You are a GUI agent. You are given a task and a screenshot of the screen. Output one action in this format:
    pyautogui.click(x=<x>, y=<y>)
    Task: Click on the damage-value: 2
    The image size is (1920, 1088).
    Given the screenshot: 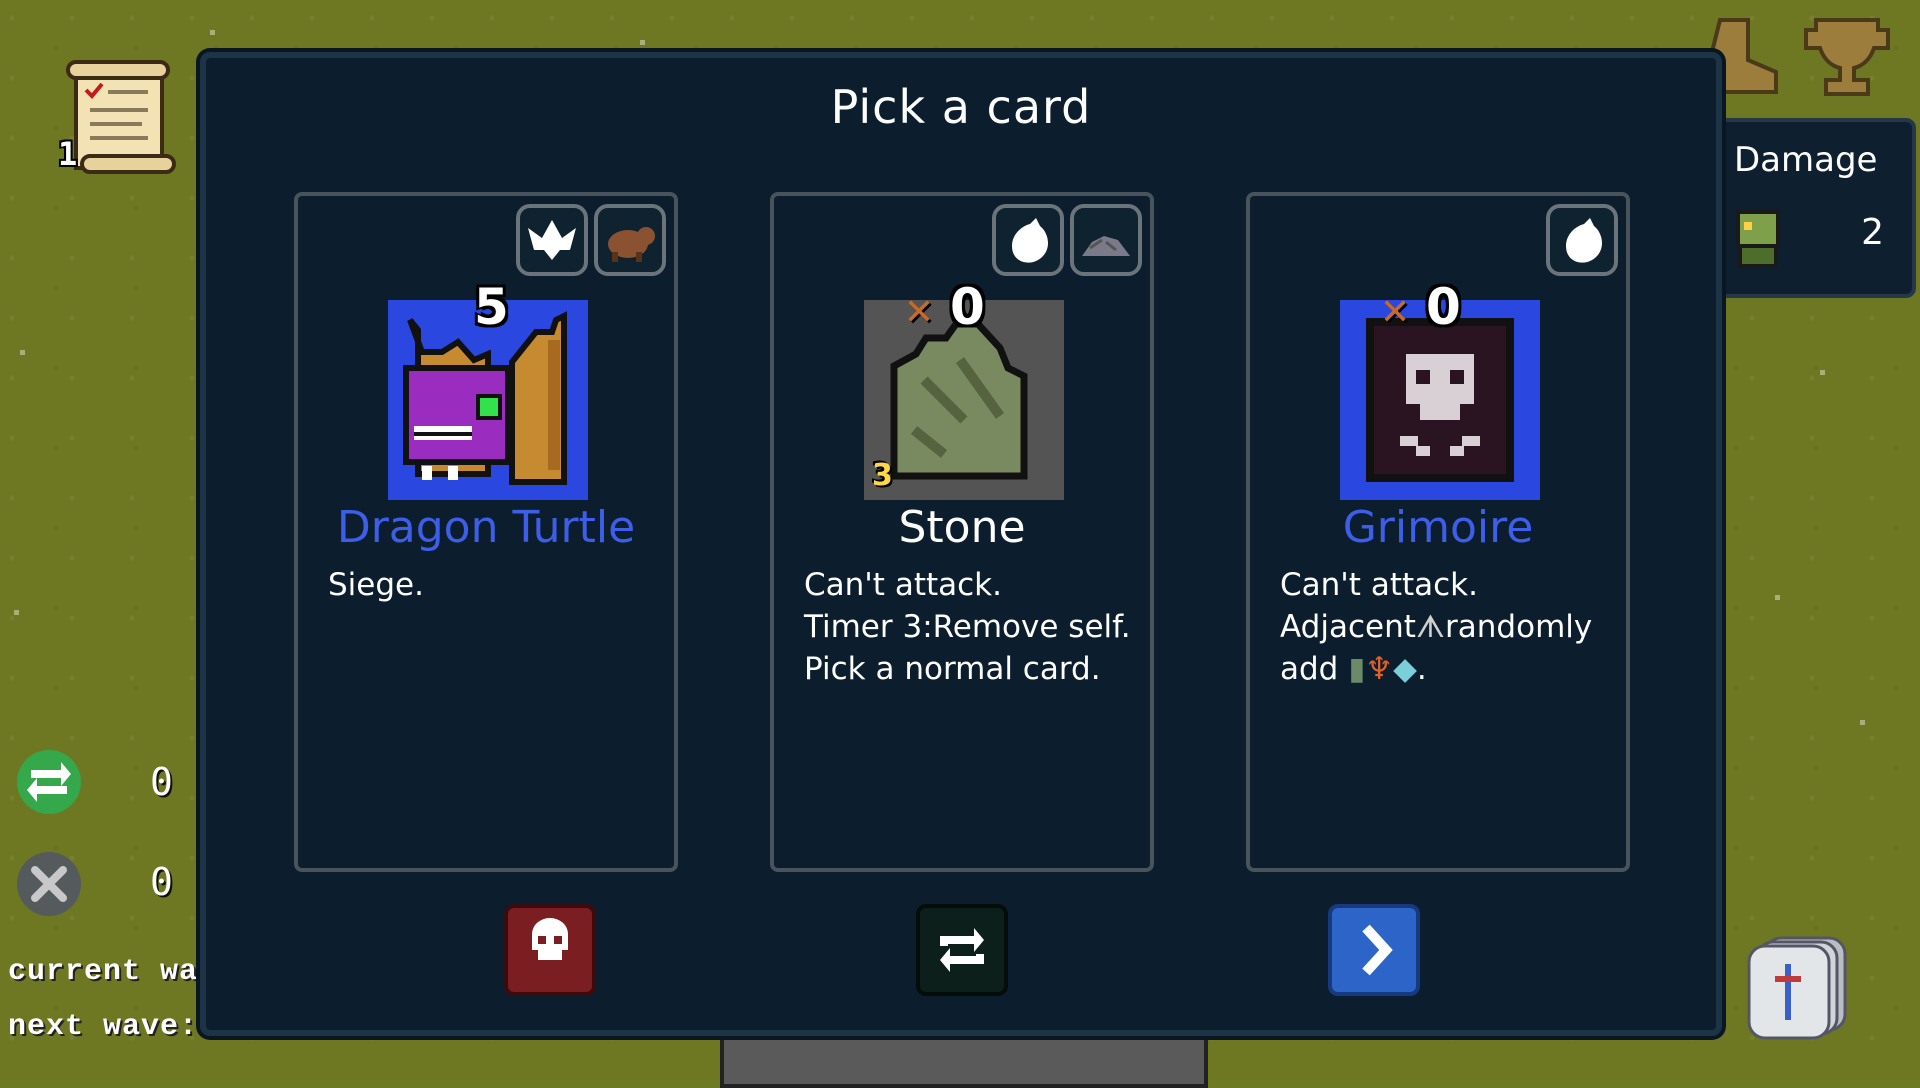 What is the action you would take?
    pyautogui.click(x=1872, y=232)
    